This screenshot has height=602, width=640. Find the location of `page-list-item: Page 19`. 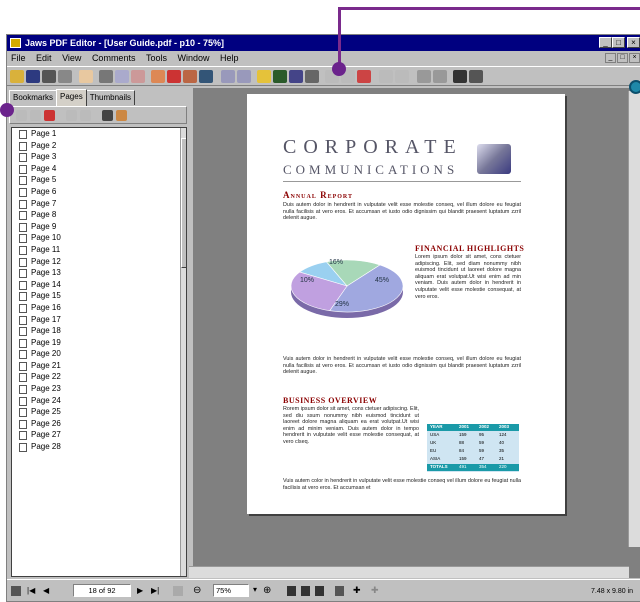

page-list-item: Page 19 is located at coordinates (99, 343).